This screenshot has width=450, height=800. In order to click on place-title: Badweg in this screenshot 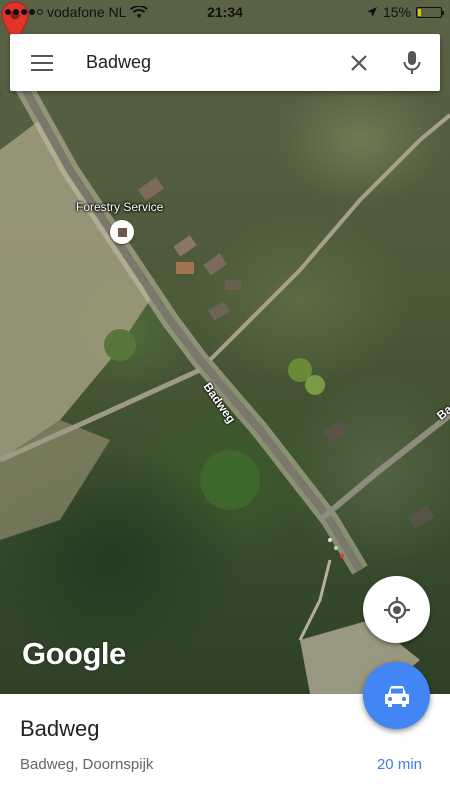, I will do `click(60, 728)`.